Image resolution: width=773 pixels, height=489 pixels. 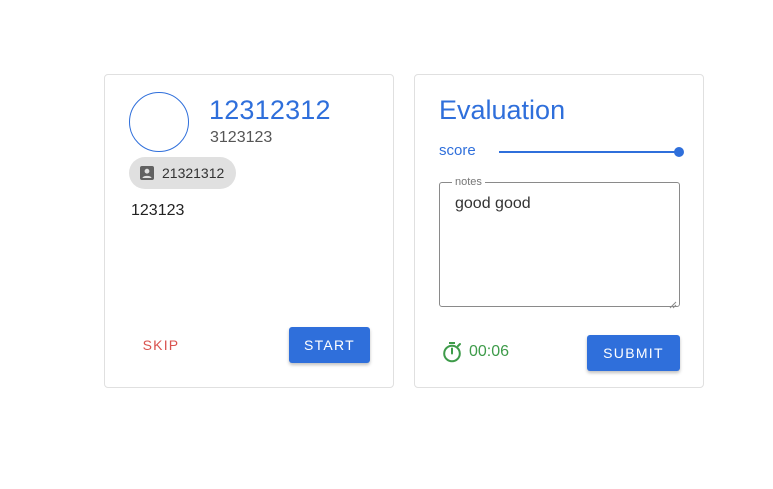 What do you see at coordinates (489, 351) in the screenshot?
I see `timer-value: 00:06` at bounding box center [489, 351].